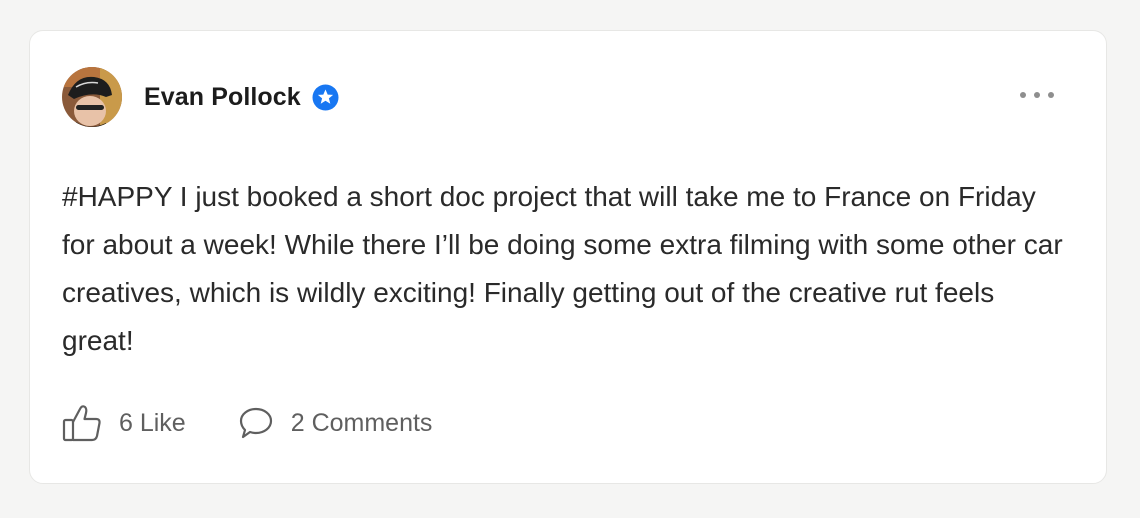 The image size is (1140, 518). What do you see at coordinates (325, 97) in the screenshot?
I see `verified-badge-icon` at bounding box center [325, 97].